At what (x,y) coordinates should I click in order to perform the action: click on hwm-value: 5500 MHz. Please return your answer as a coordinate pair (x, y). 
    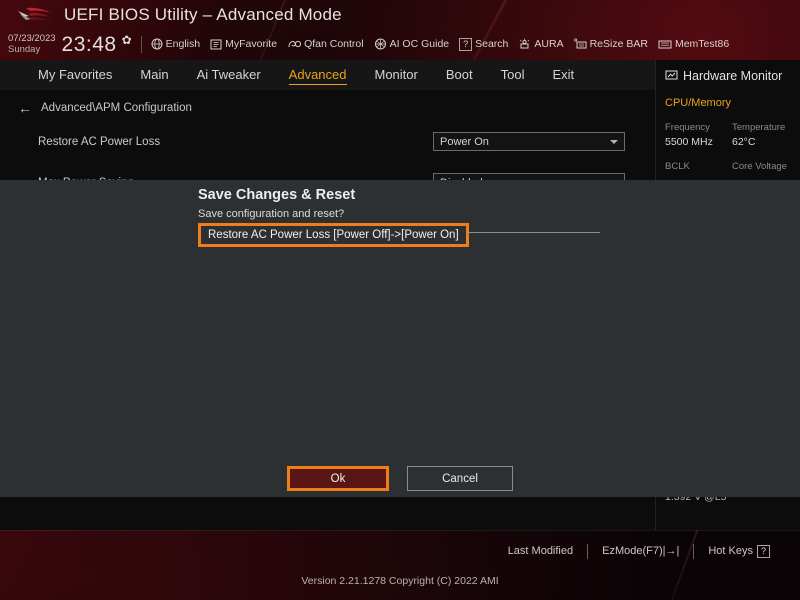
    Looking at the image, I should click on (689, 142).